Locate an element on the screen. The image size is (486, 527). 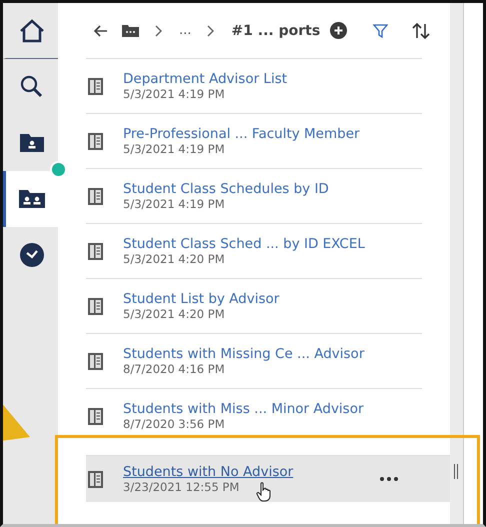
report-link: Department Advisor List is located at coordinates (205, 79).